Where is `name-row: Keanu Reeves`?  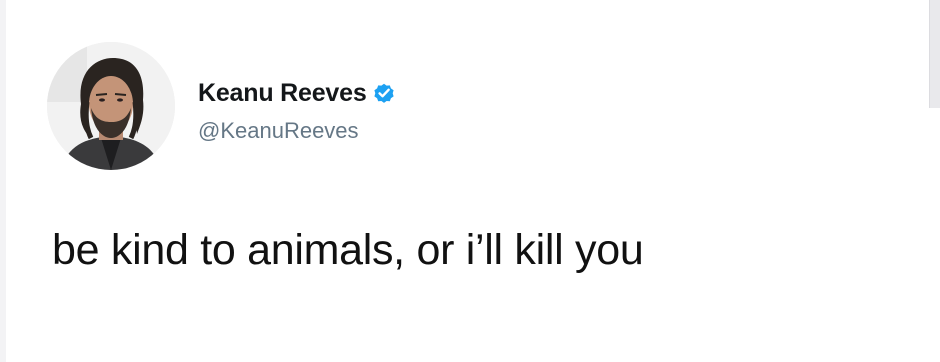 name-row: Keanu Reeves is located at coordinates (297, 93).